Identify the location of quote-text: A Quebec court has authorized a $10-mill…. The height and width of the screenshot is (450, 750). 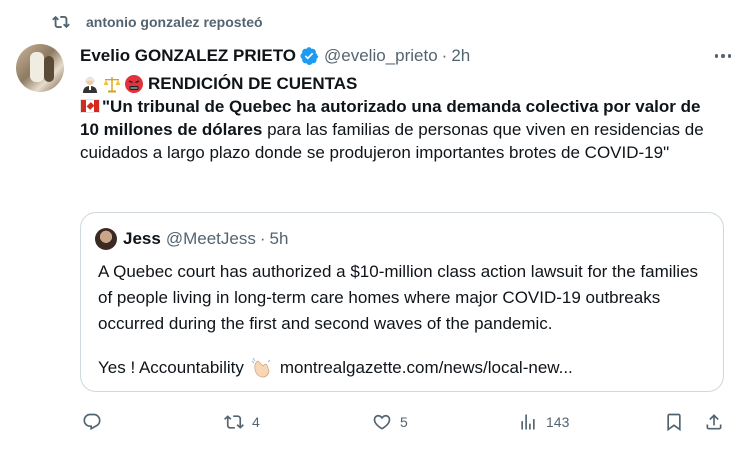
(398, 297).